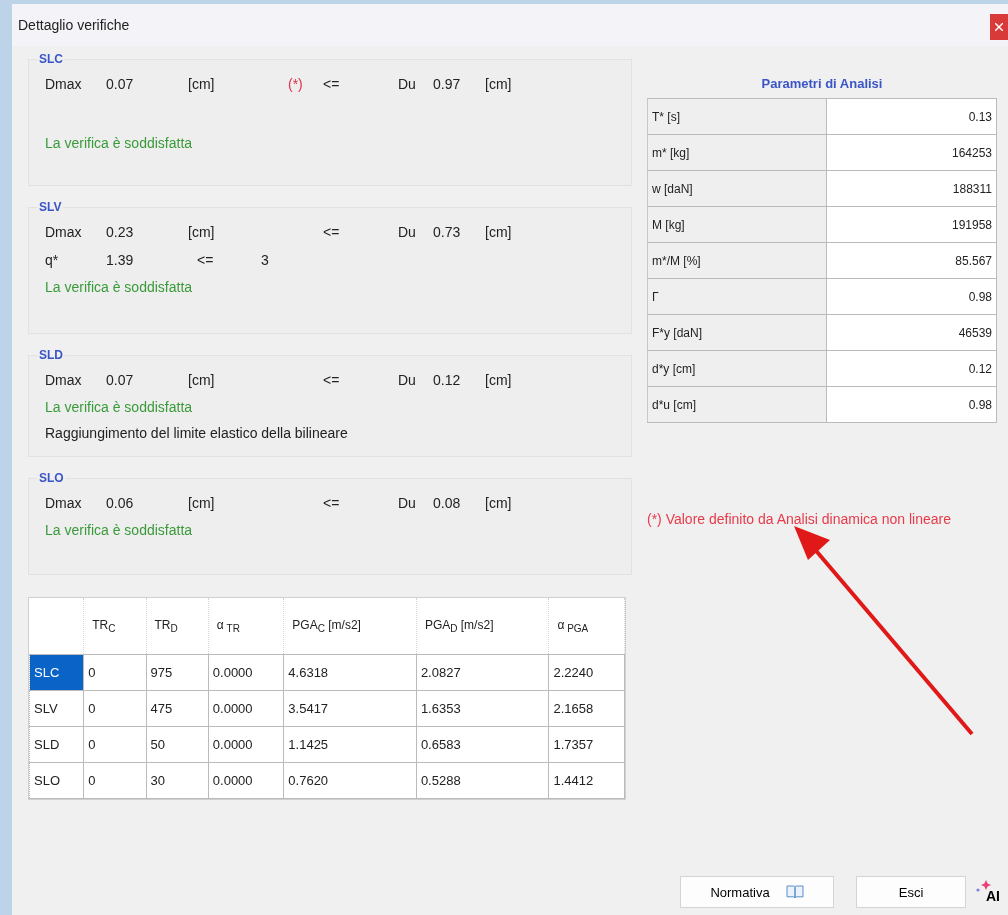  I want to click on table-cell: 2.1658, so click(586, 708).